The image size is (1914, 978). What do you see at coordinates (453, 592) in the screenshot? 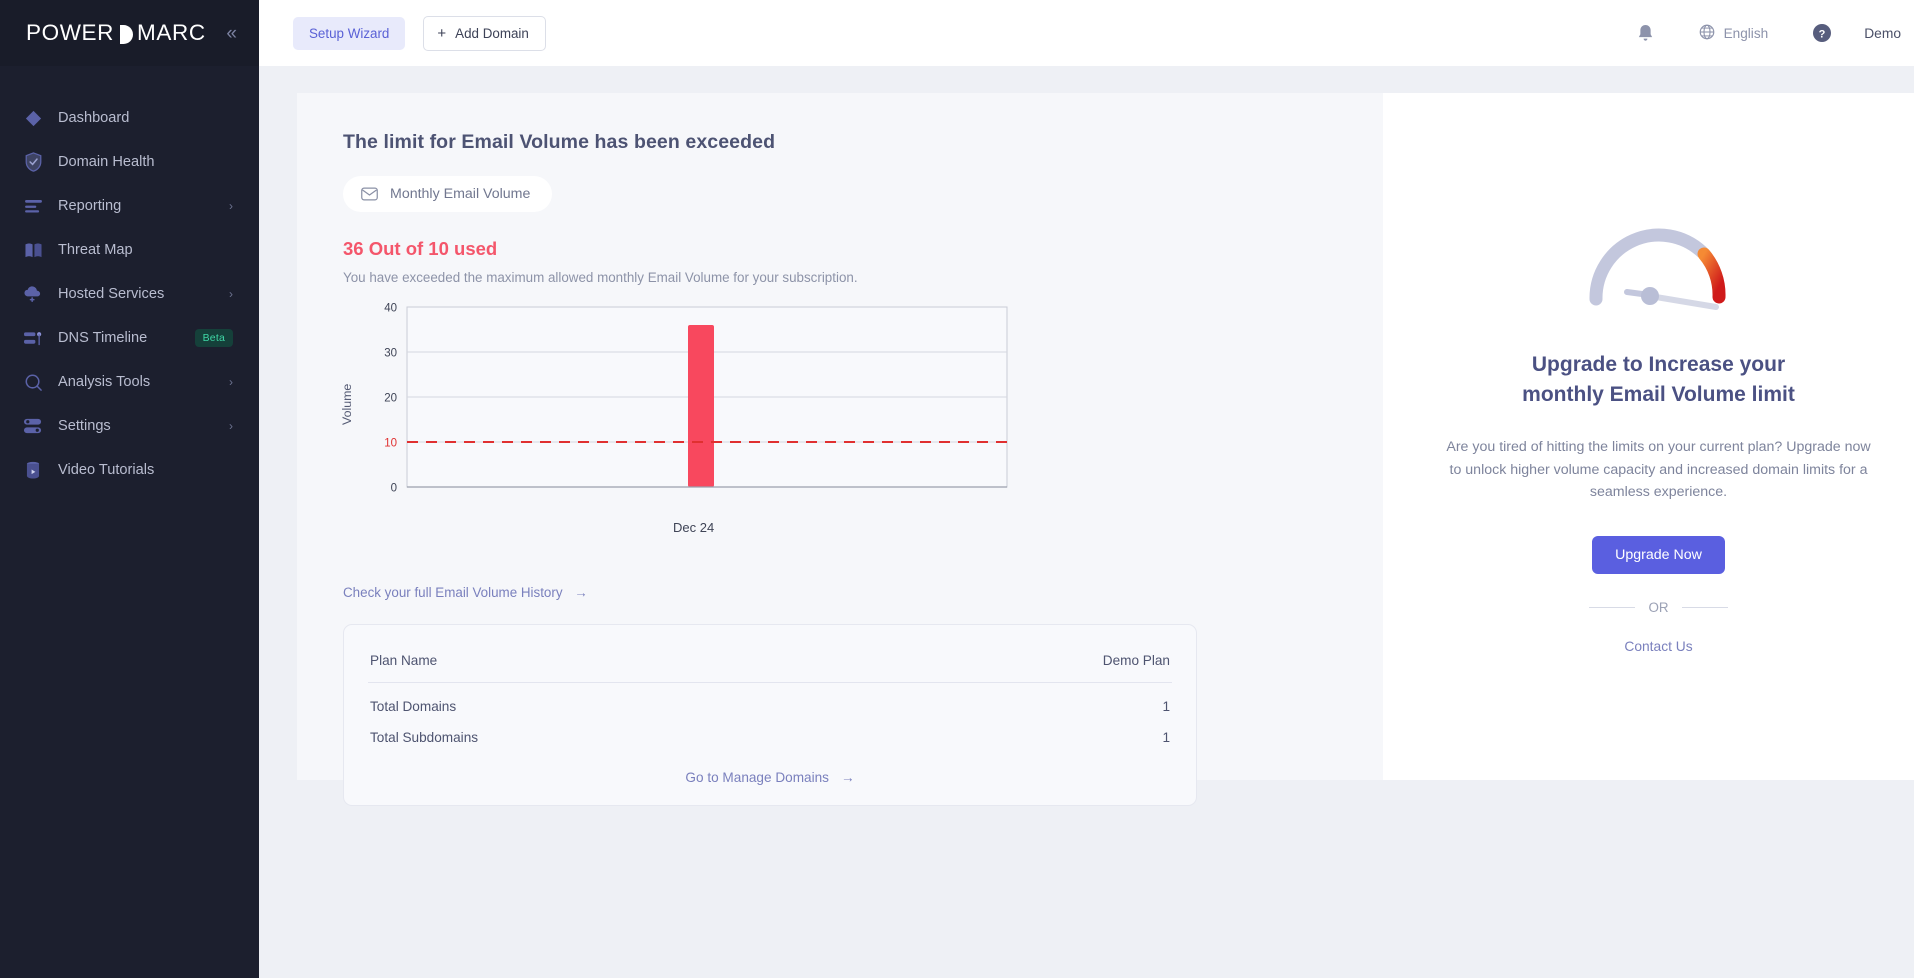
I see `history-link-label: Check your full Email Volume History` at bounding box center [453, 592].